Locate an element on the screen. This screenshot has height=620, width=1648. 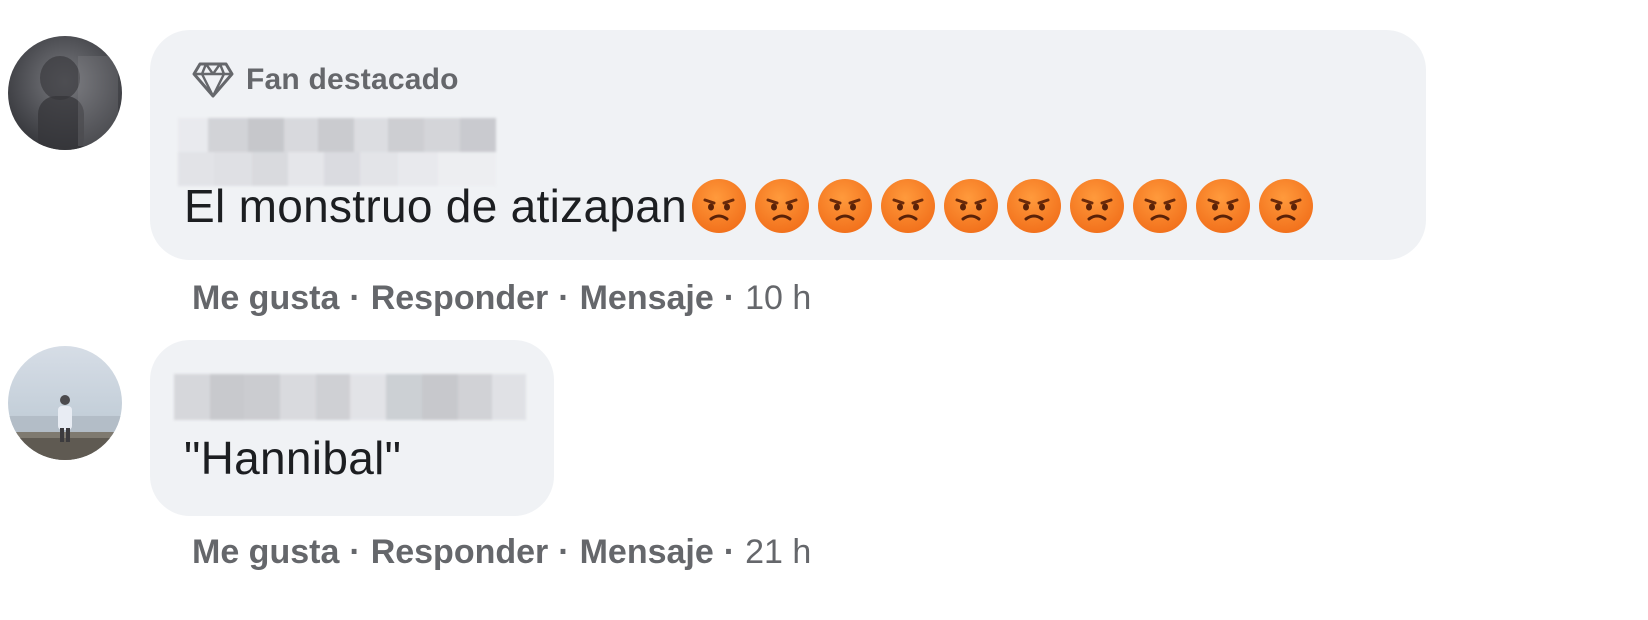
comment-text: "Hannibal" is located at coordinates (292, 458).